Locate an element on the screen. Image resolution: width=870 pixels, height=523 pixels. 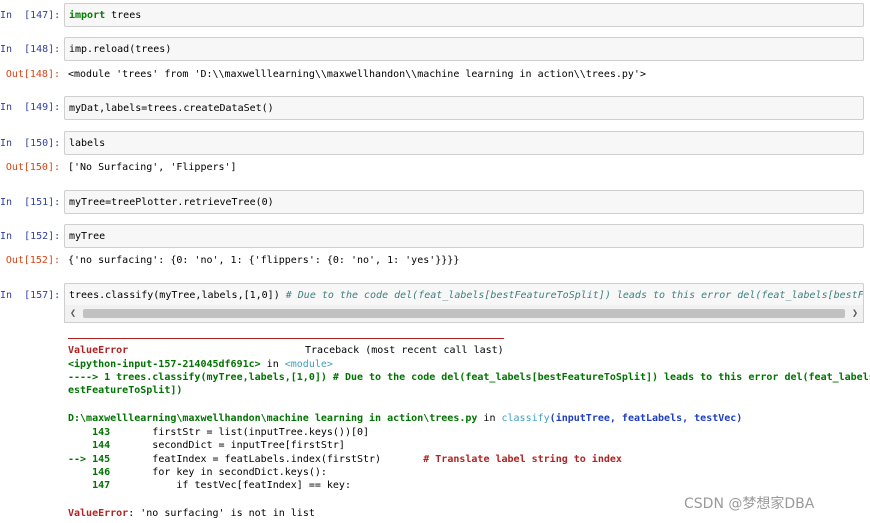
traceback-code-line: 144 secondDict = inputTree[firstStr] is located at coordinates (206, 445).